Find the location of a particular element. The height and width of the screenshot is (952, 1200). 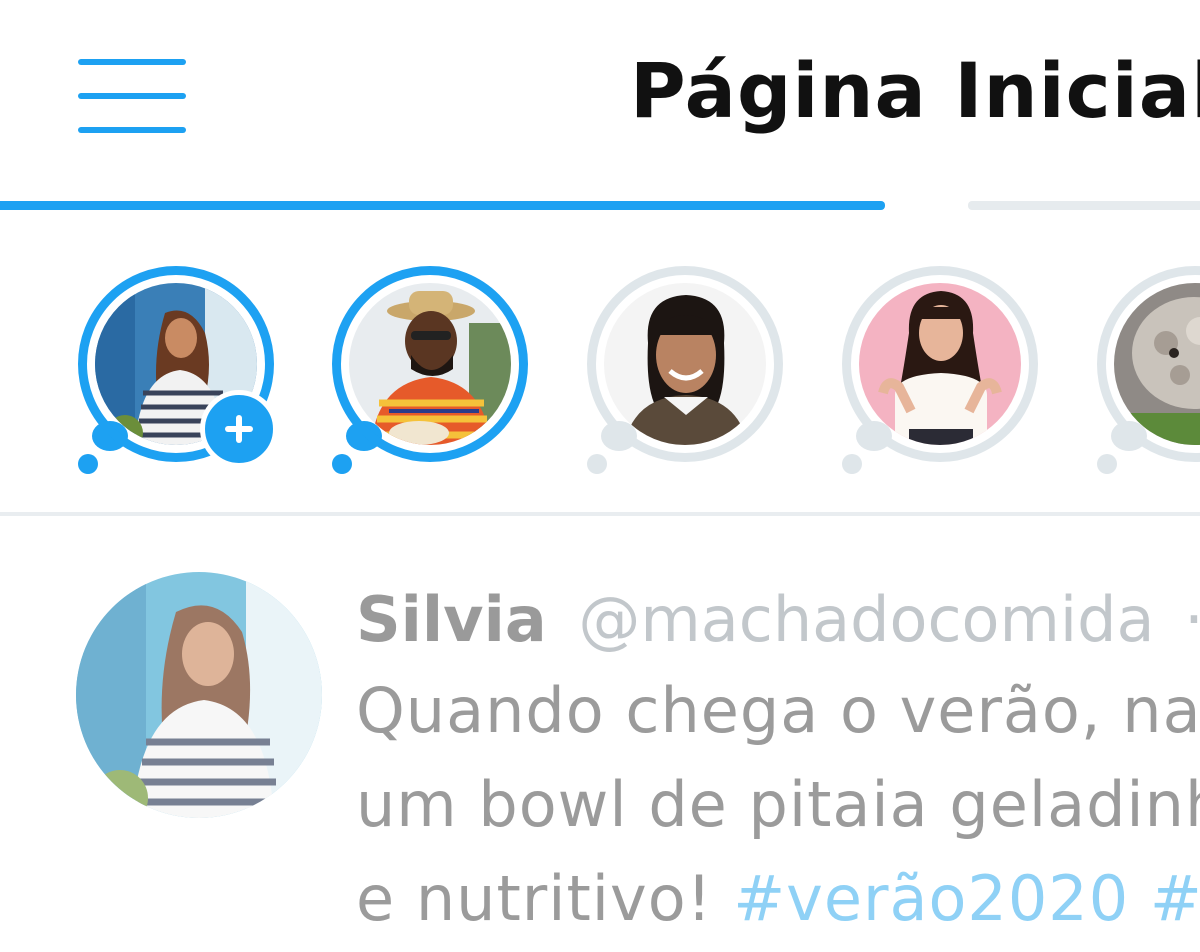

tweet-header: Silvia @machadocomida · is located at coordinates (778, 620).